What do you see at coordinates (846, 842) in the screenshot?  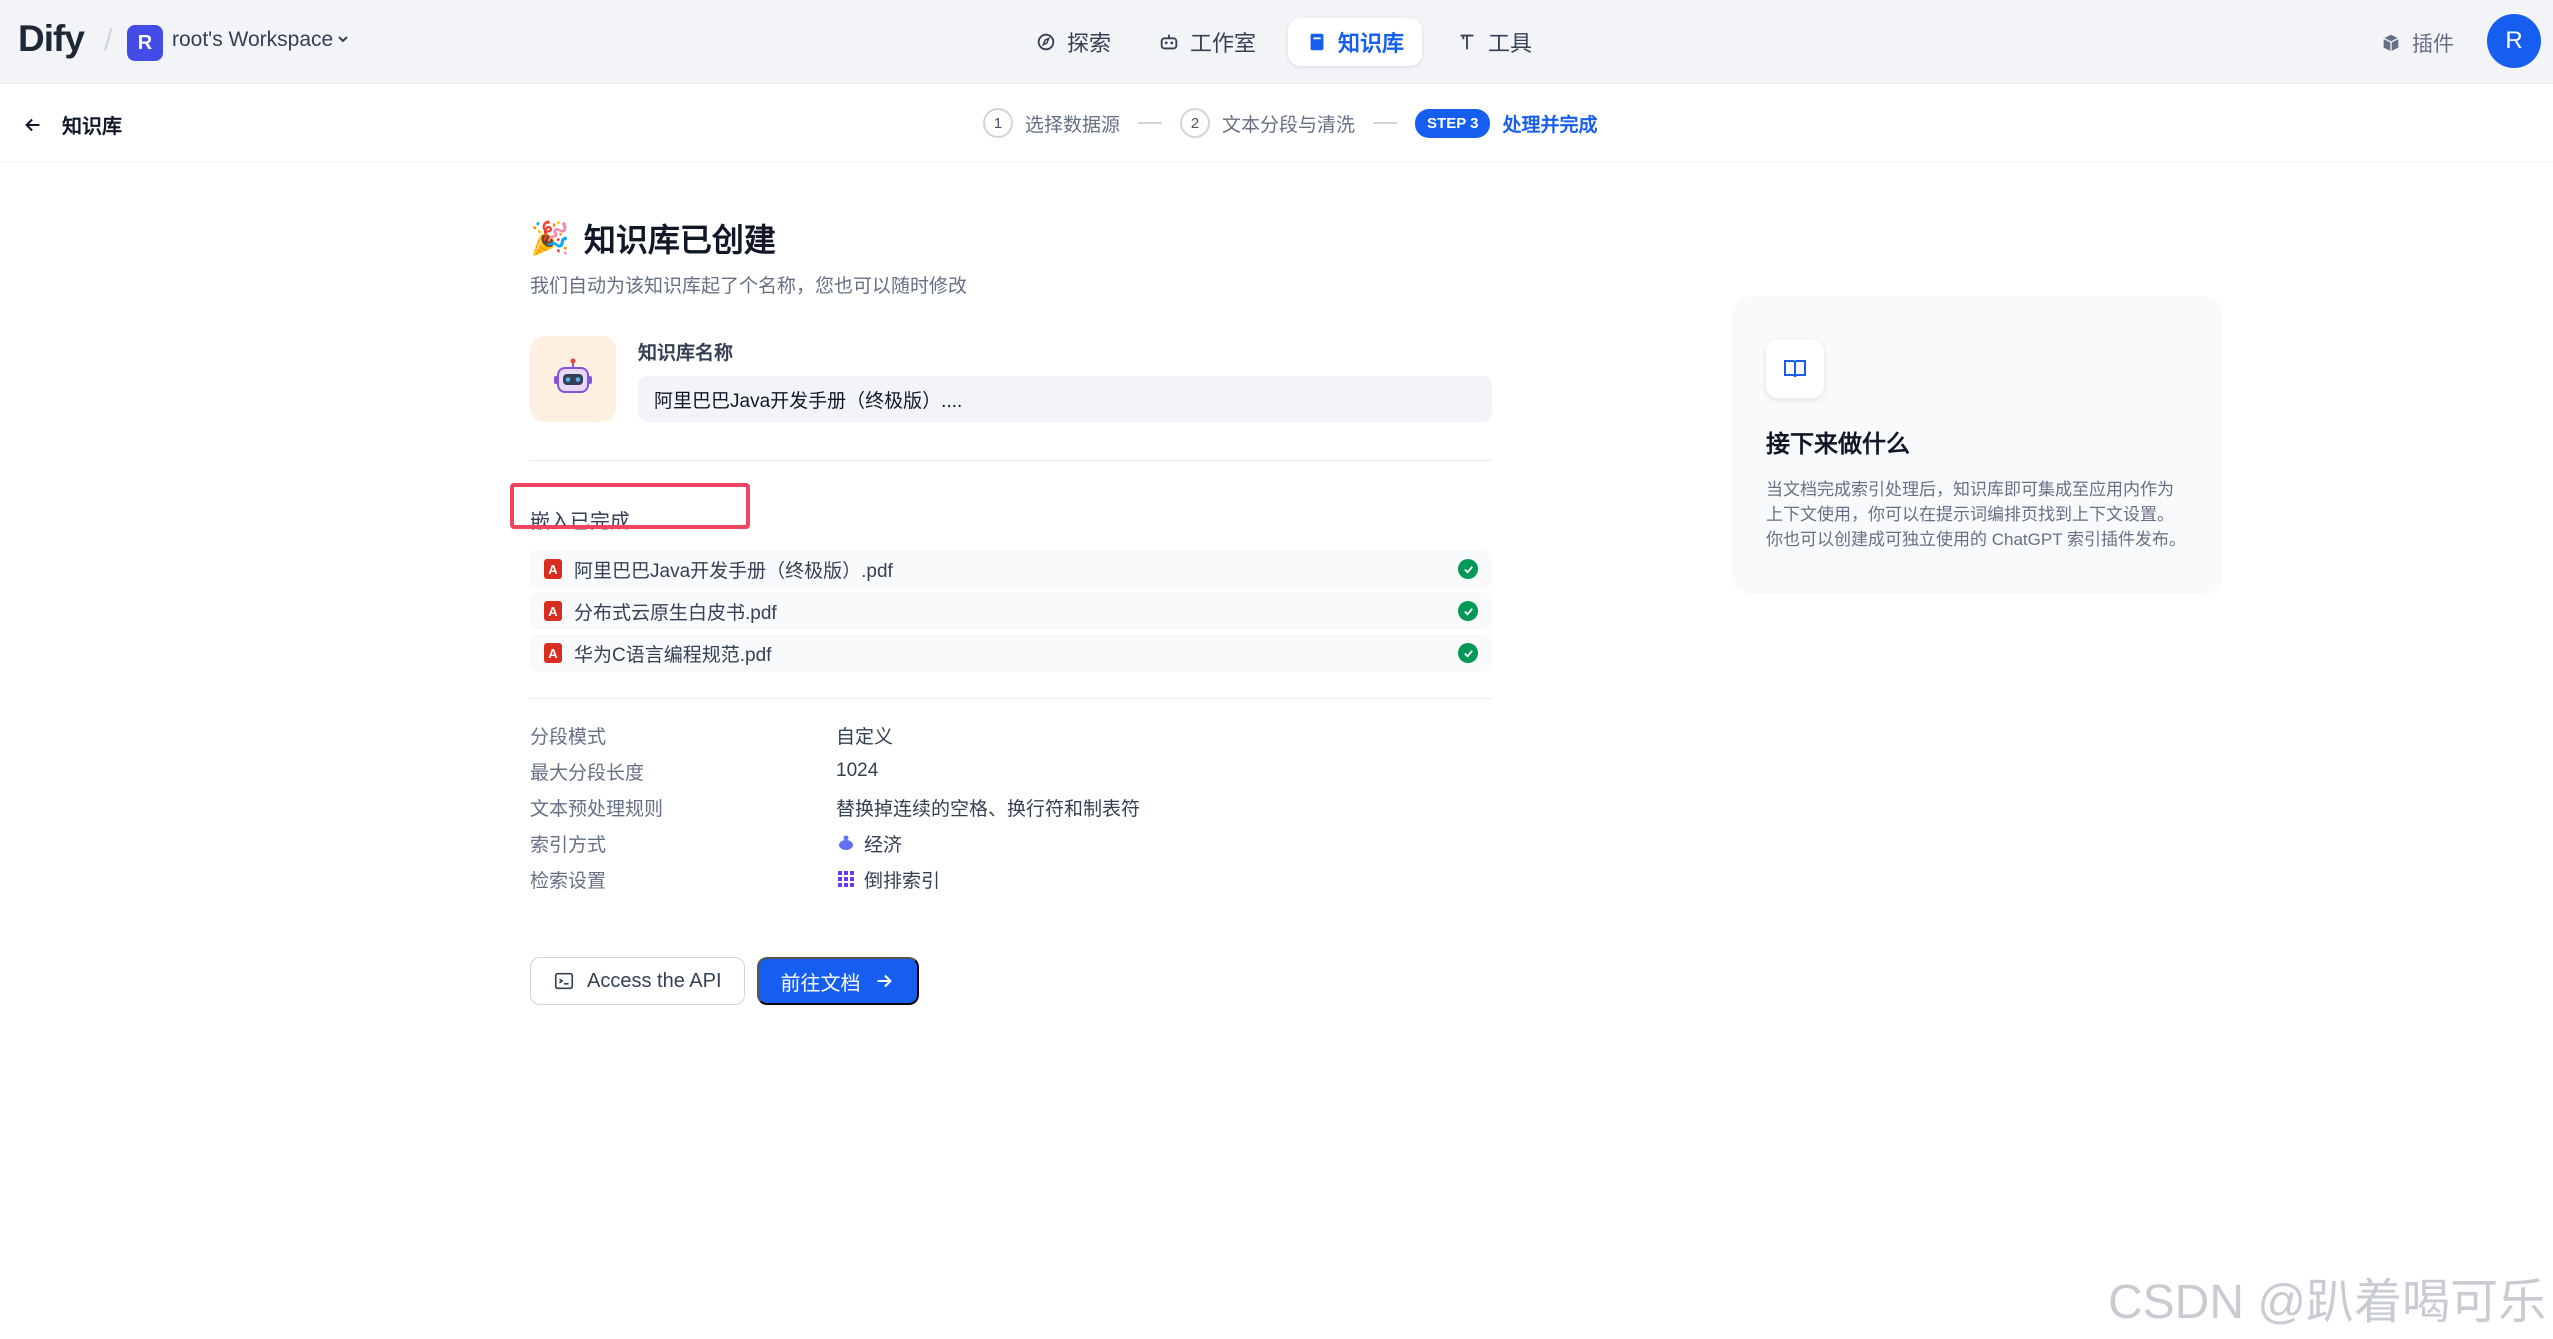 I see `piggy-bank-icon` at bounding box center [846, 842].